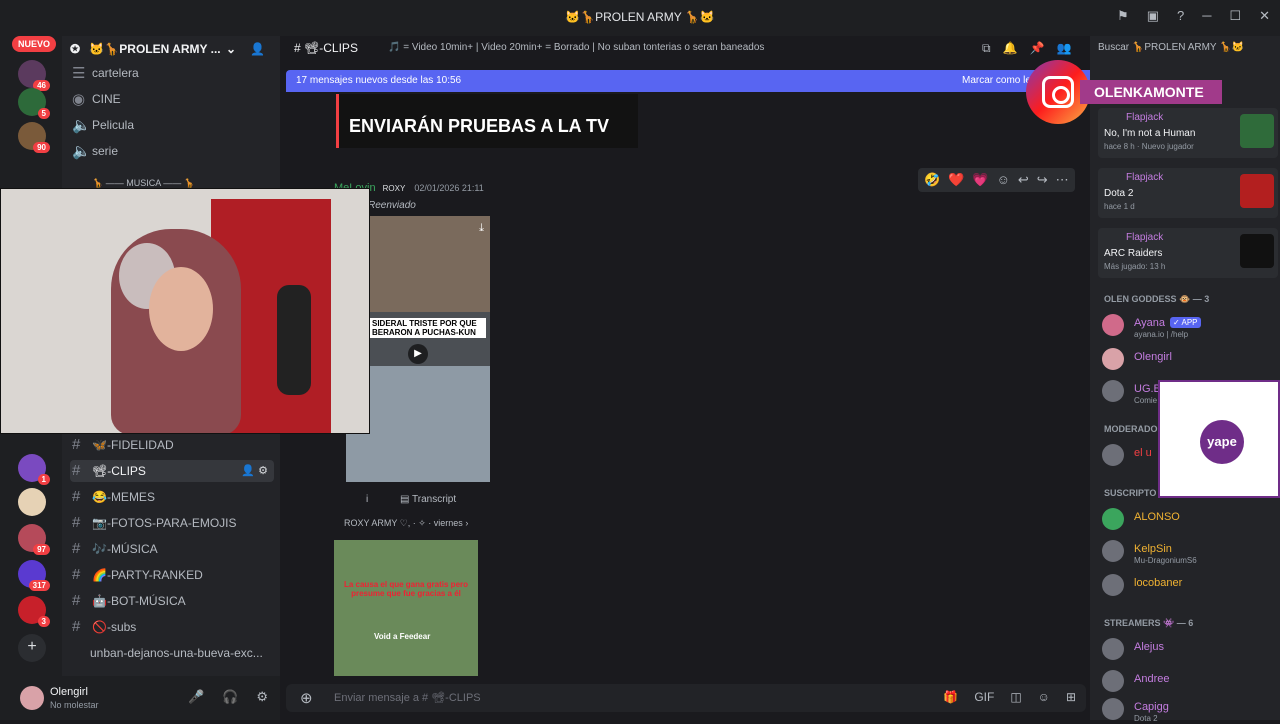 This screenshot has width=1280, height=724. What do you see at coordinates (1062, 180) in the screenshot?
I see `more-icon: ⋯` at bounding box center [1062, 180].